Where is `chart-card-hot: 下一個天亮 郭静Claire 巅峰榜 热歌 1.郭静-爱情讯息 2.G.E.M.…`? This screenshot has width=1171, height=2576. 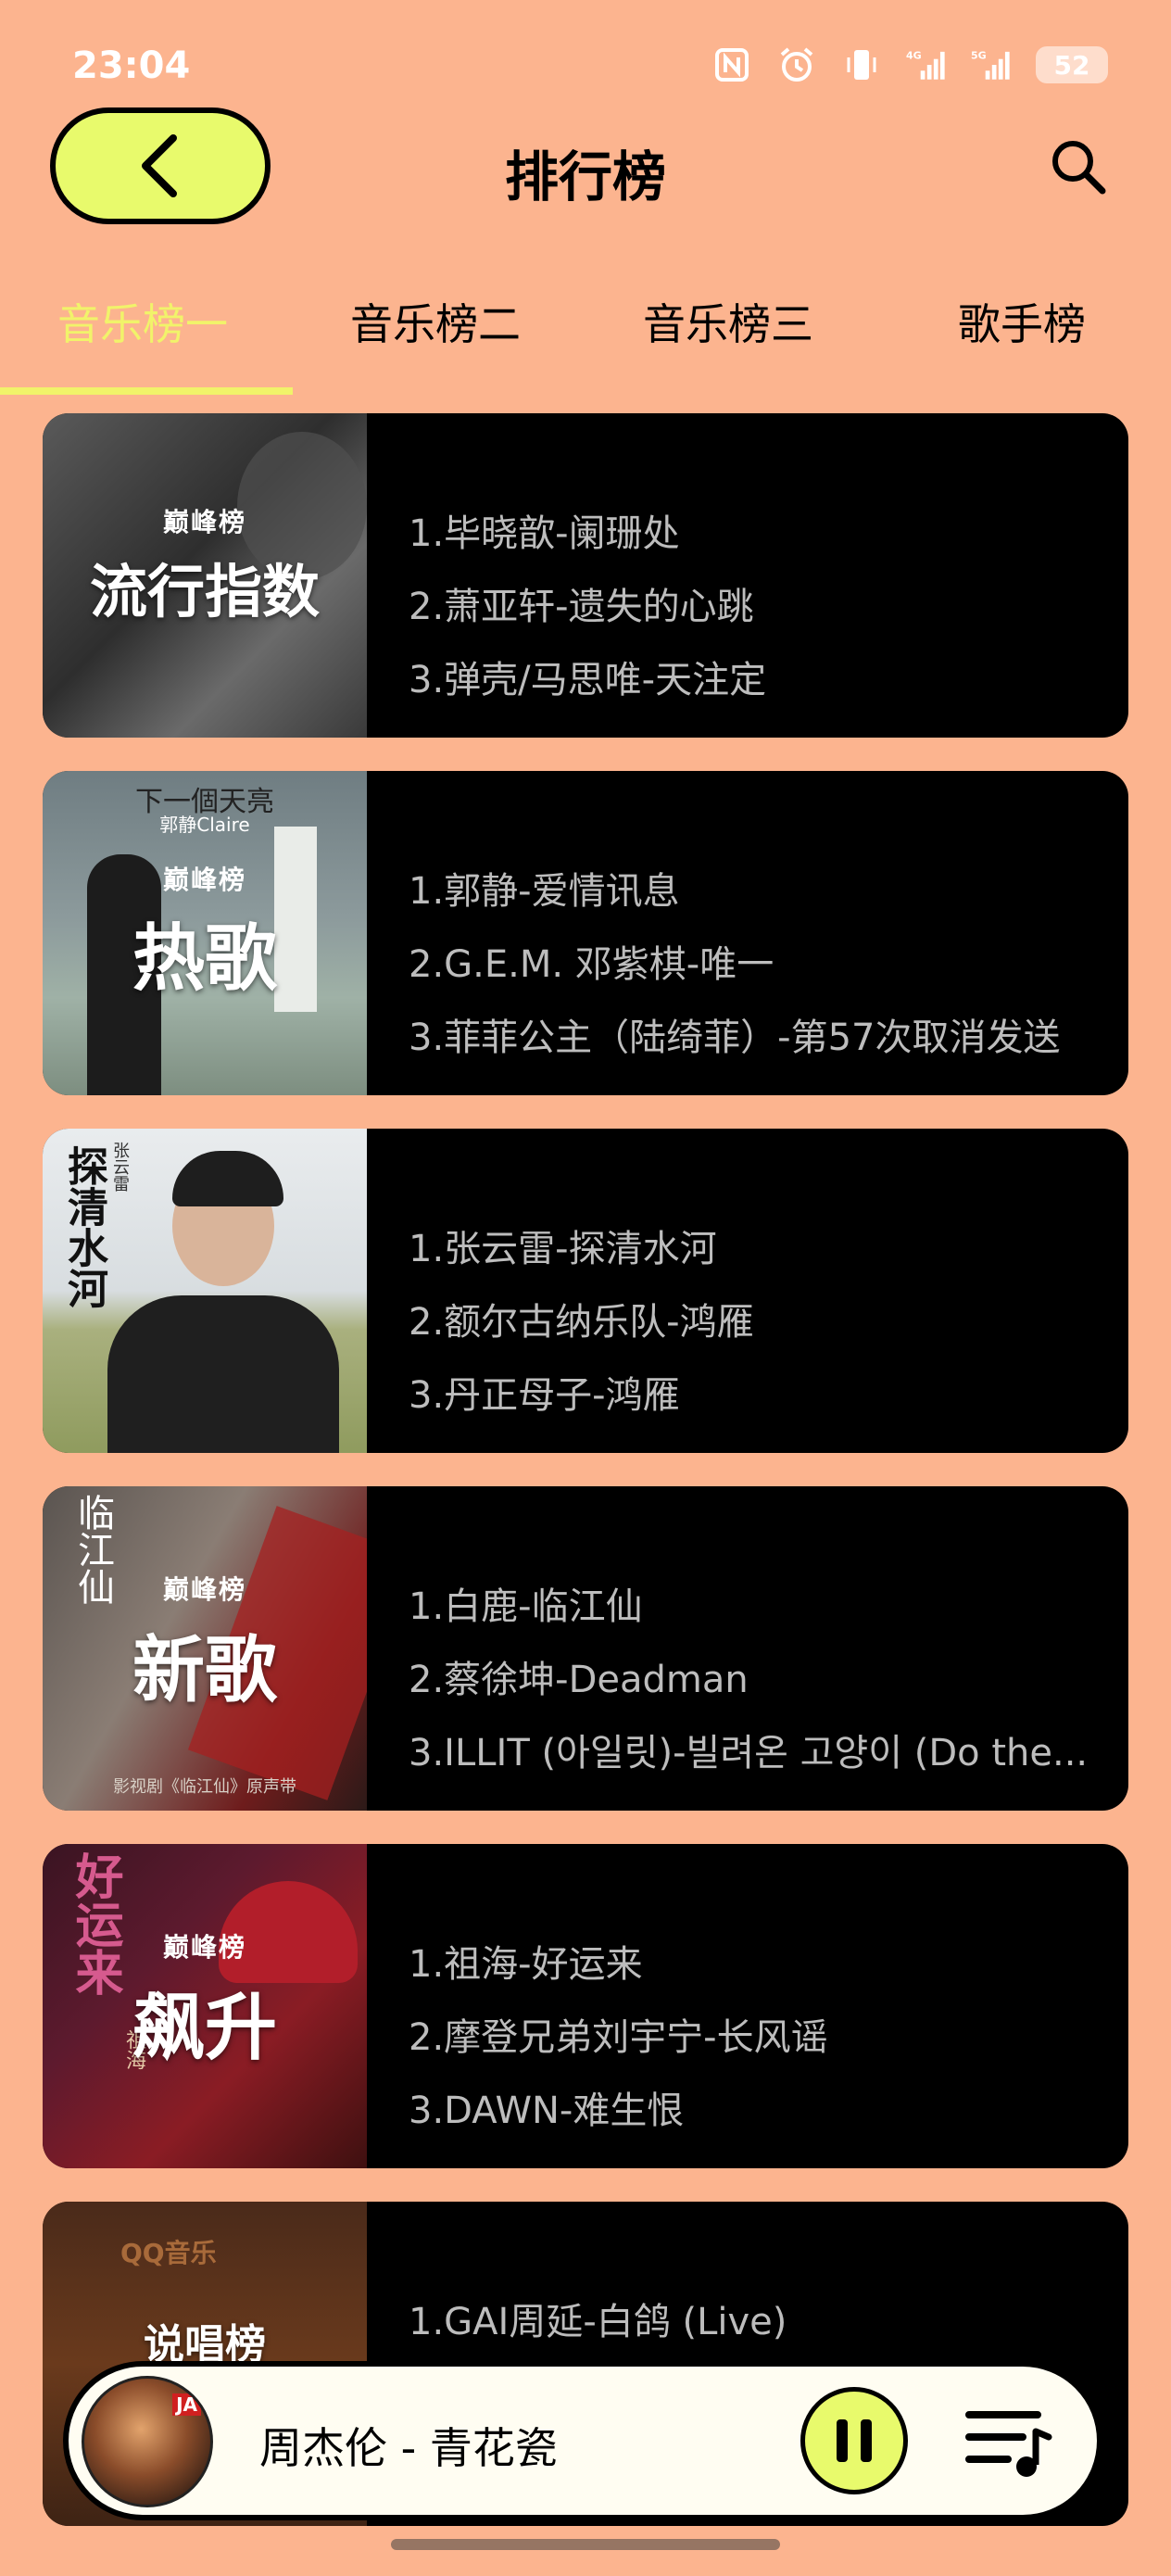
chart-card-hot: 下一個天亮 郭静Claire 巅峰榜 热歌 1.郭静-爱情讯息 2.G.E.M.… is located at coordinates (585, 933).